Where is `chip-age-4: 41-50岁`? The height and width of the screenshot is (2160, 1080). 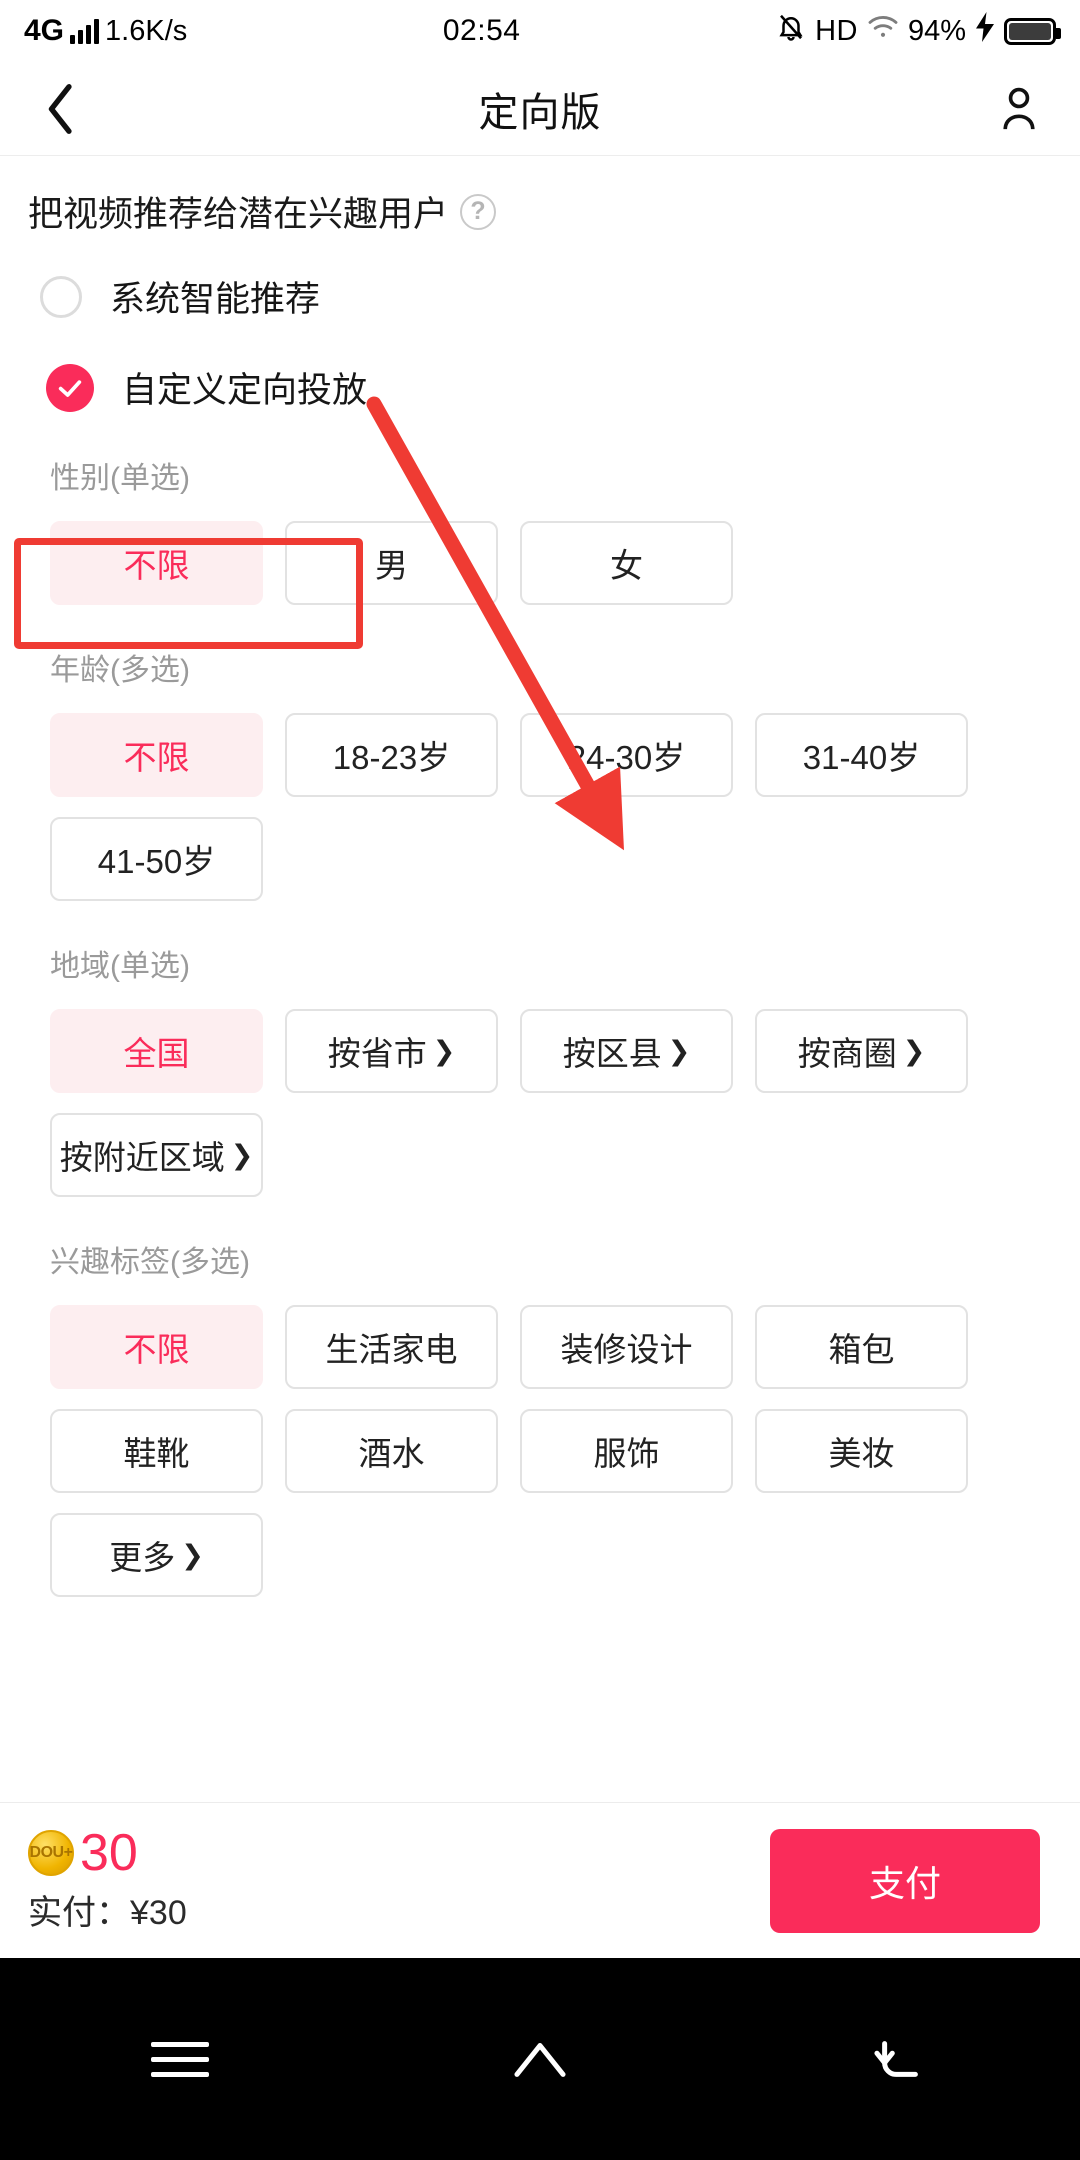
chip-age-4: 41-50岁 is located at coordinates (156, 859).